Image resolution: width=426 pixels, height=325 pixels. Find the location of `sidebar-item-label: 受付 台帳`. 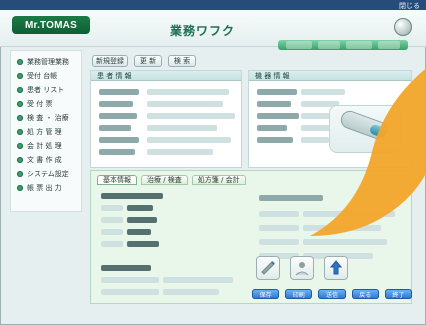

sidebar-item-label: 受付 台帳 is located at coordinates (42, 76).